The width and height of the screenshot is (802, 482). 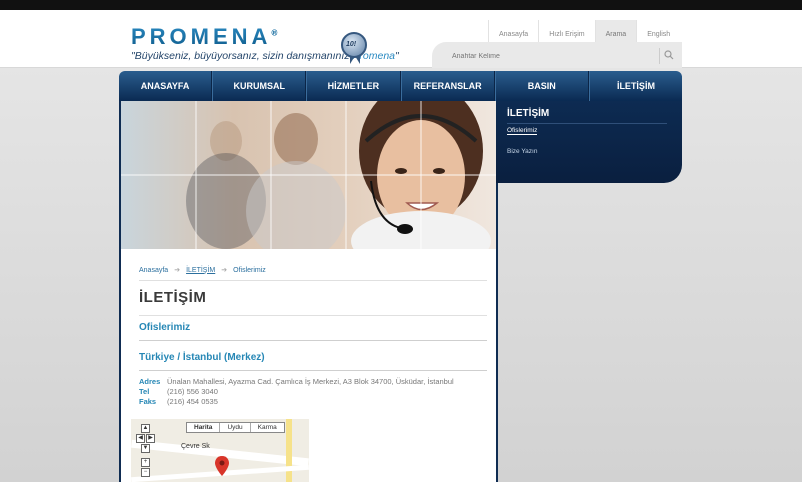 I want to click on top-black-bar, so click(x=401, y=5).